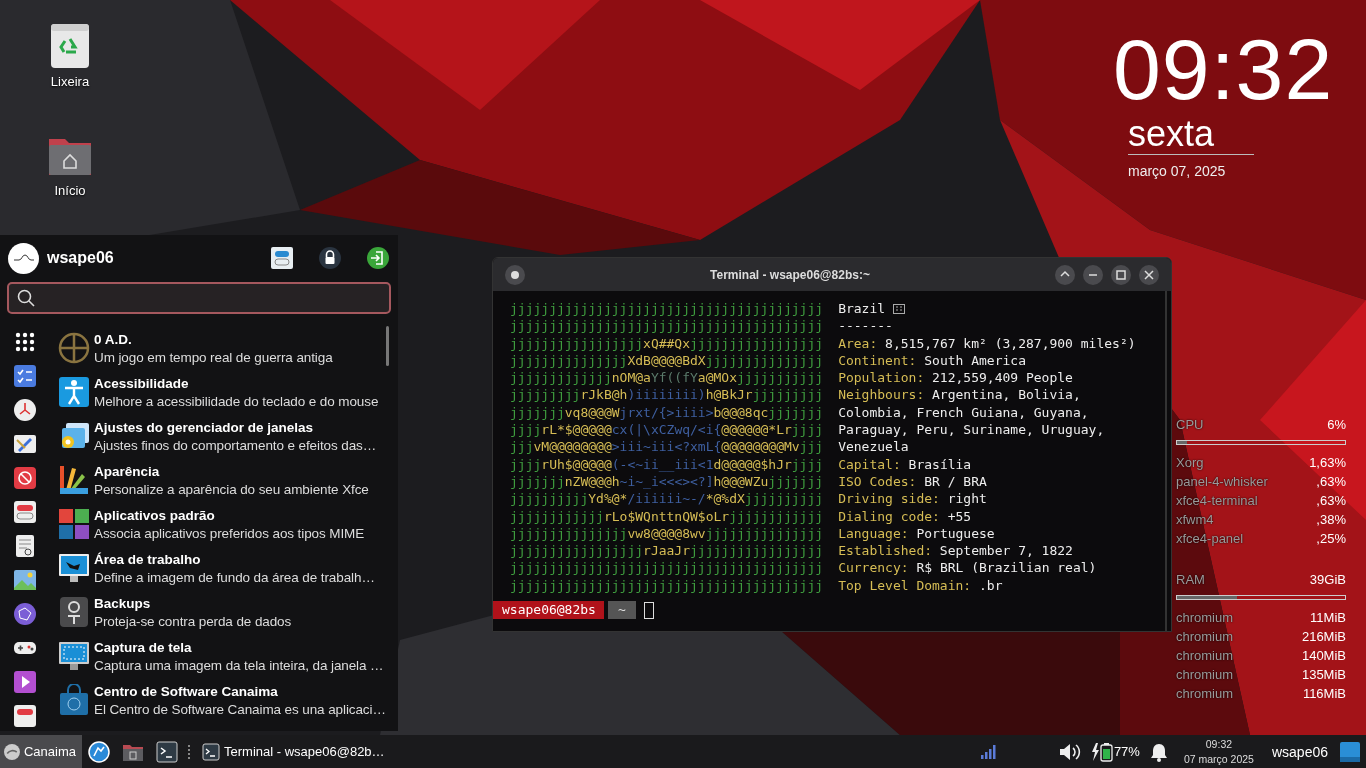 This screenshot has width=1366, height=768. Describe the element at coordinates (387, 346) in the screenshot. I see `scrollbar-thumb` at that location.